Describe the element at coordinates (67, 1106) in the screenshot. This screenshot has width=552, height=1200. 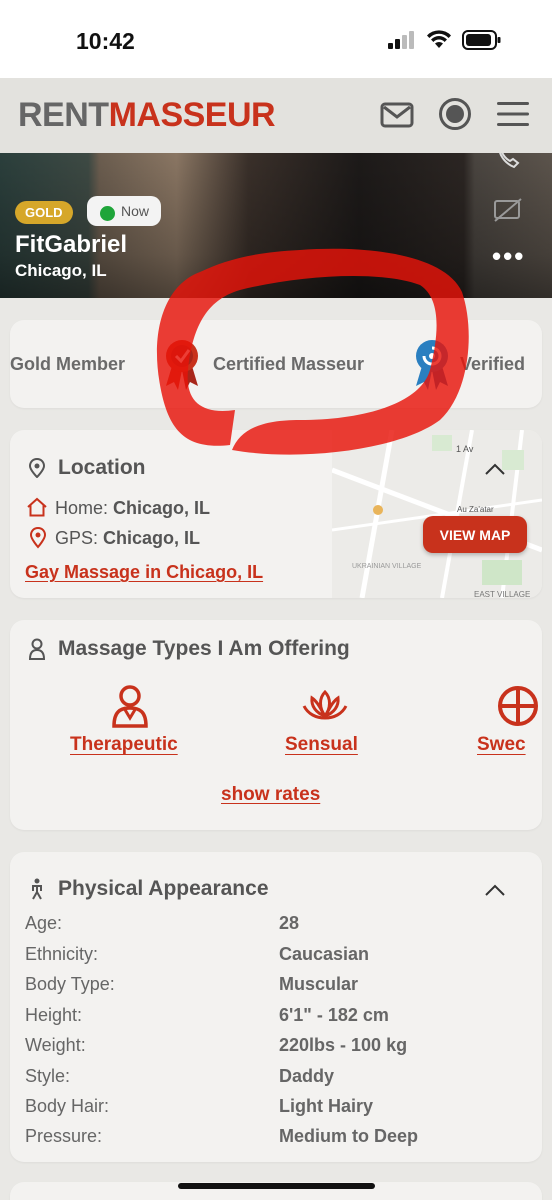
I see `attr-label-body-hair: Body Hair:` at that location.